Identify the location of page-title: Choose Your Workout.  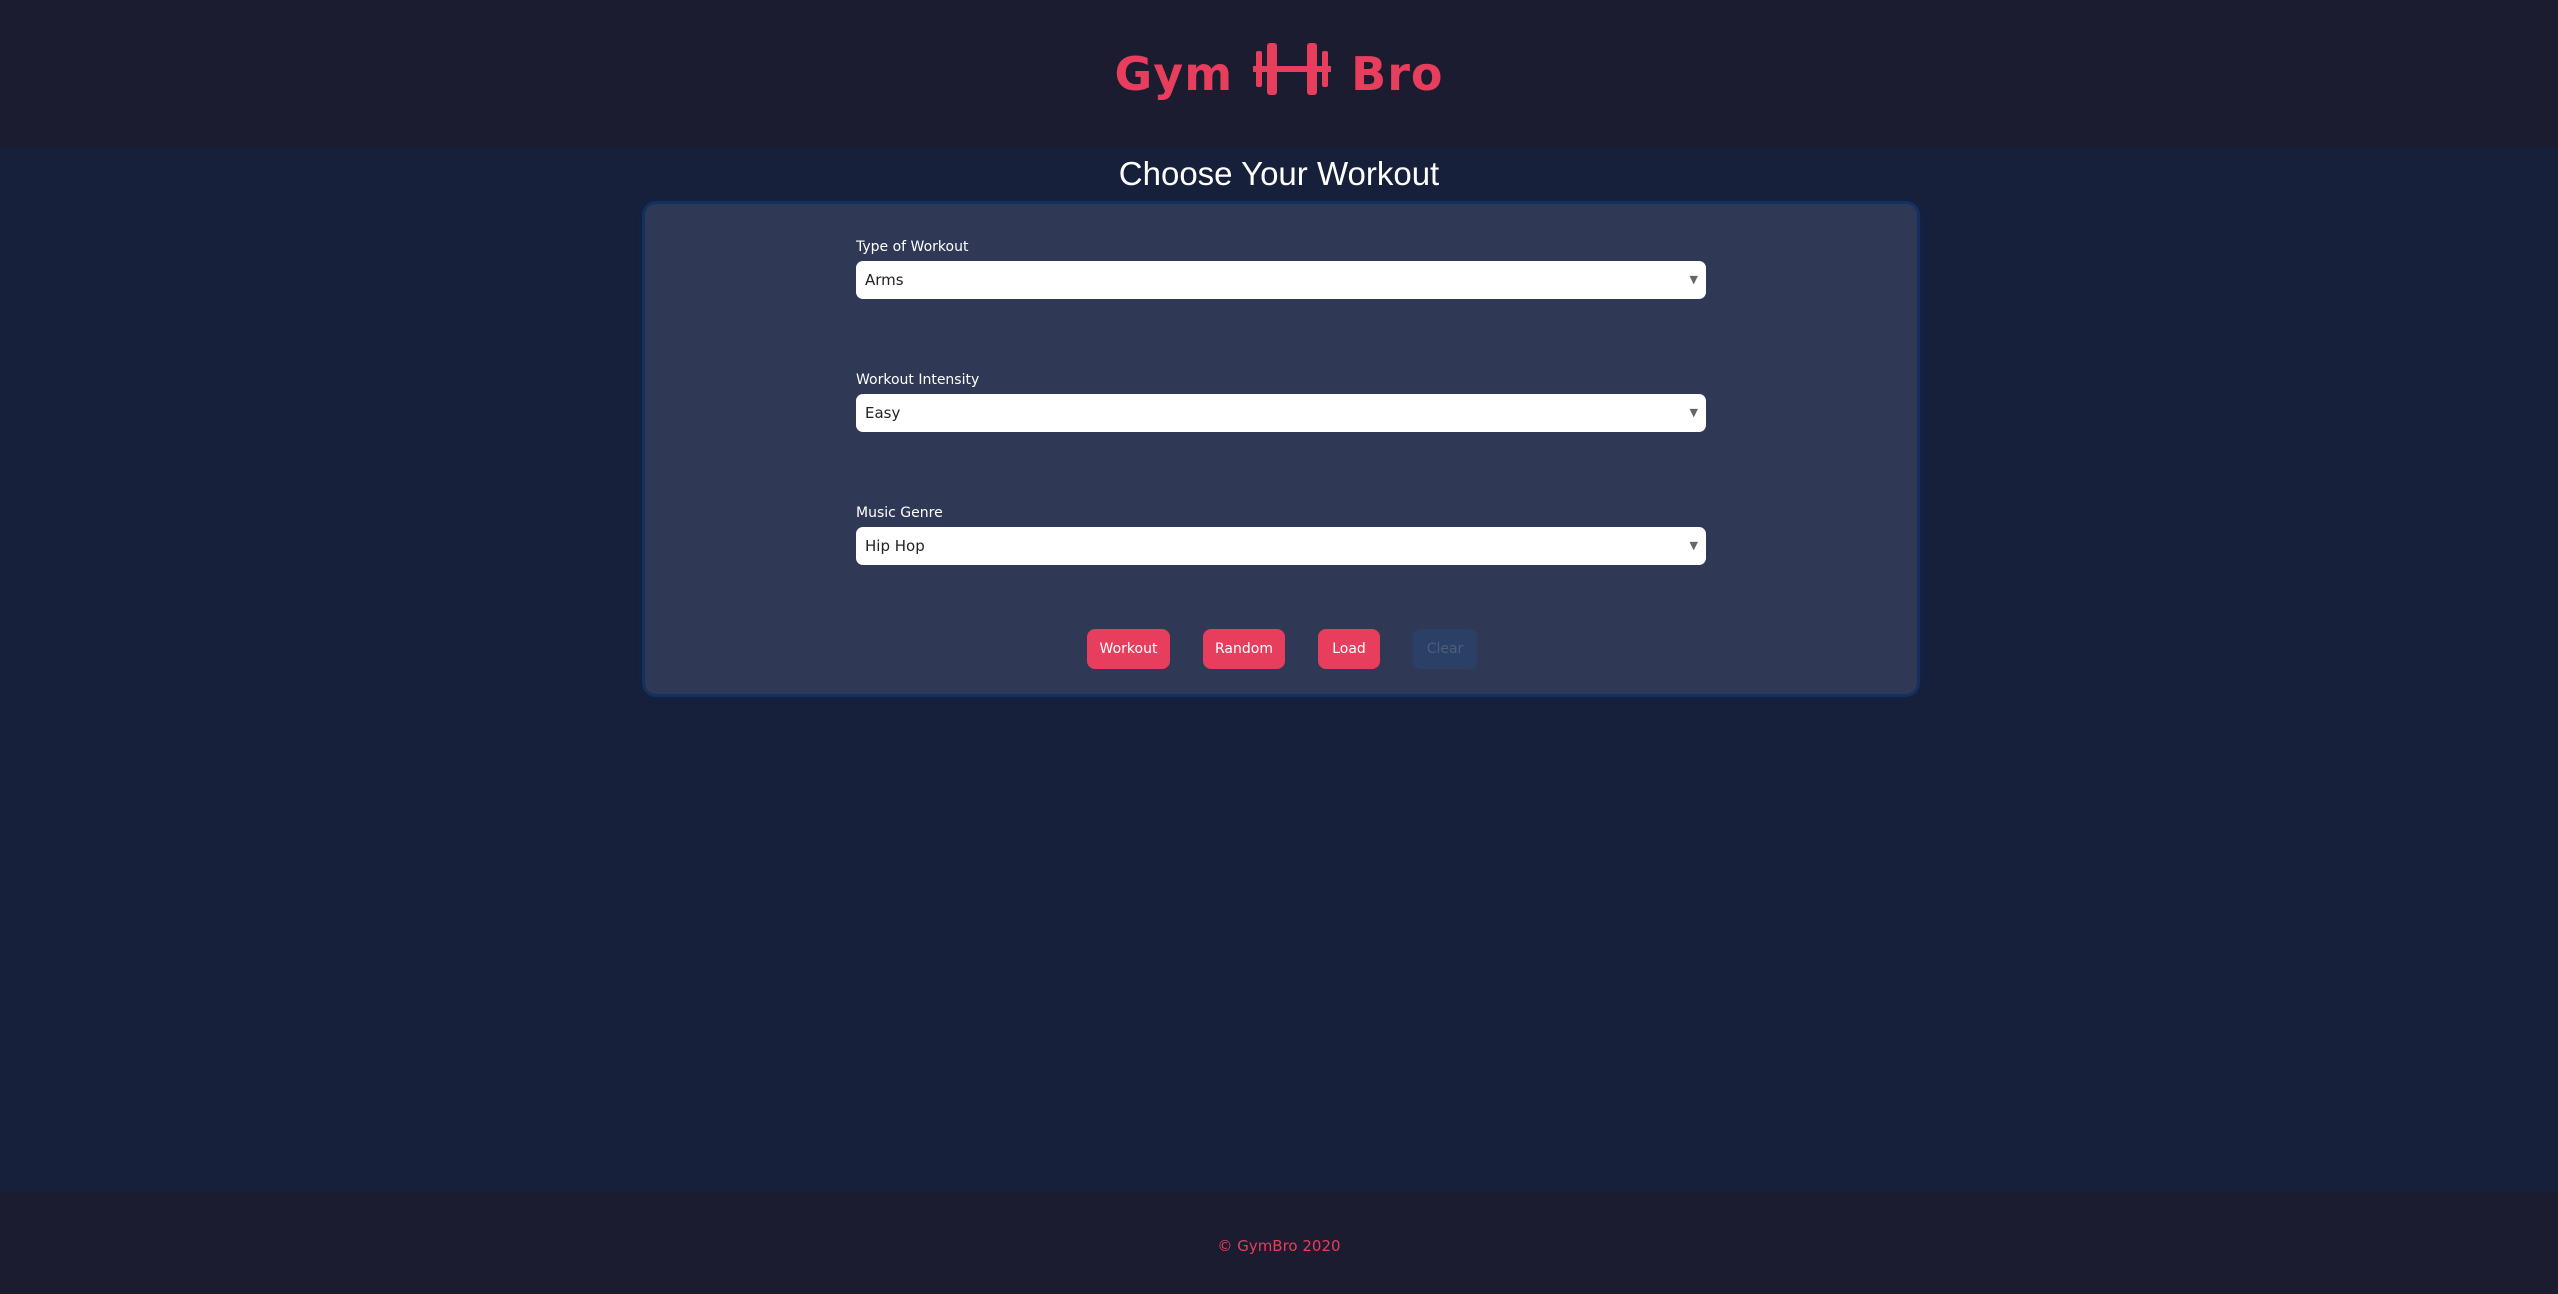
(1279, 173).